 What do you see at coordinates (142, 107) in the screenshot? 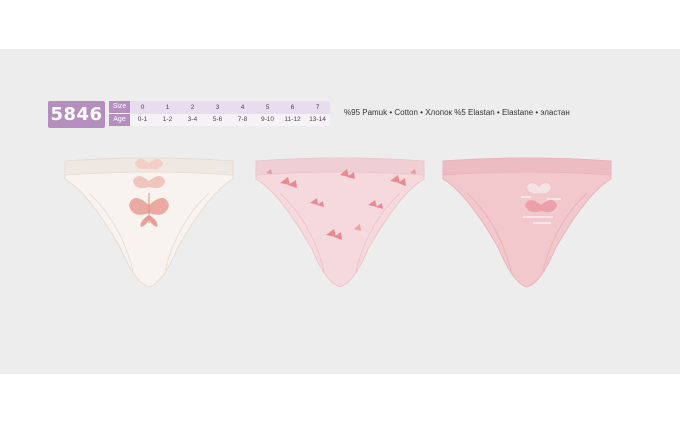
I see `size-cell: 0` at bounding box center [142, 107].